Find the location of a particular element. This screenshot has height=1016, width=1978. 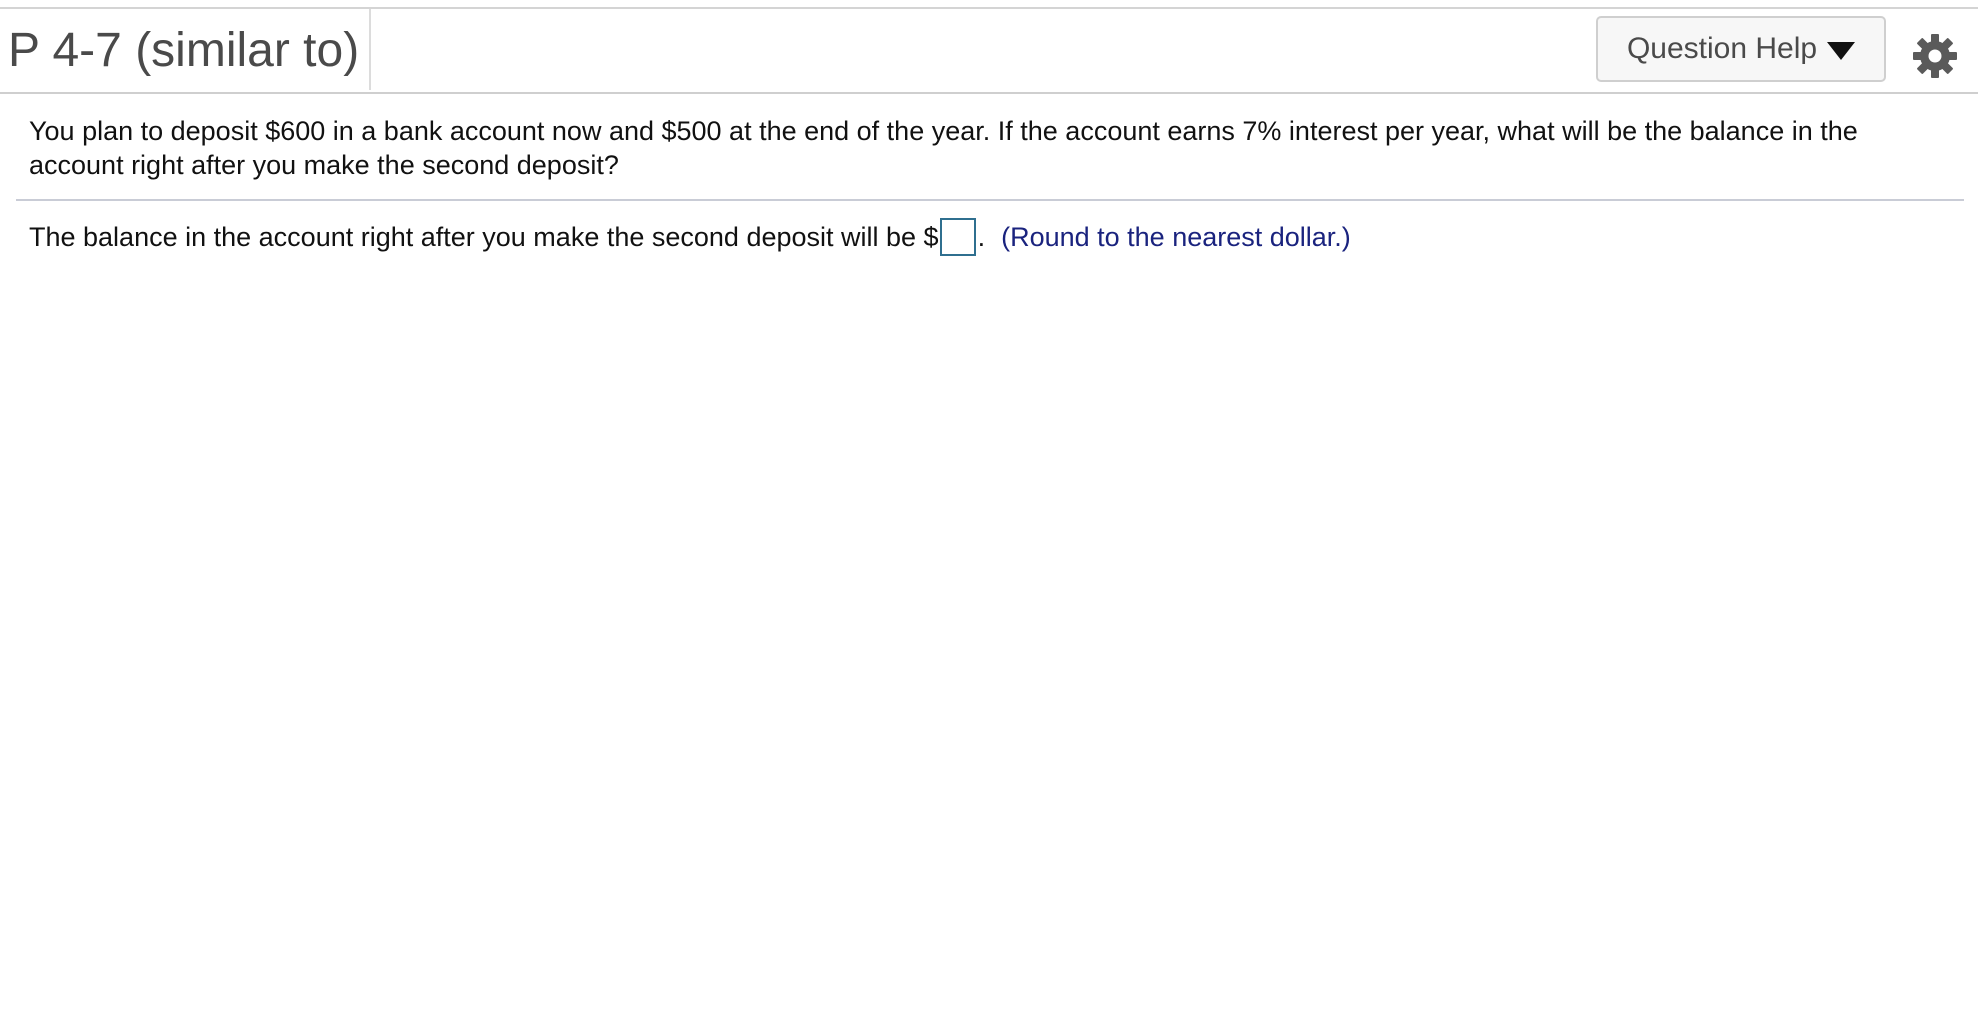

caret-down-icon is located at coordinates (1841, 51).